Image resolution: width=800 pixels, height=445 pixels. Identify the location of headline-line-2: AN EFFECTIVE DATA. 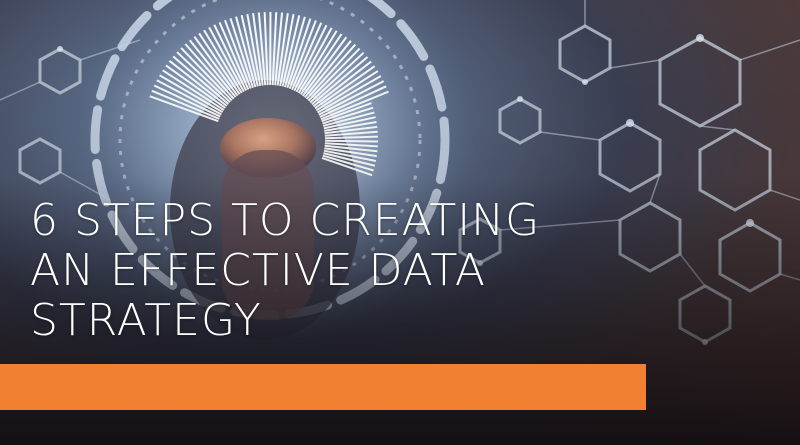
(258, 270).